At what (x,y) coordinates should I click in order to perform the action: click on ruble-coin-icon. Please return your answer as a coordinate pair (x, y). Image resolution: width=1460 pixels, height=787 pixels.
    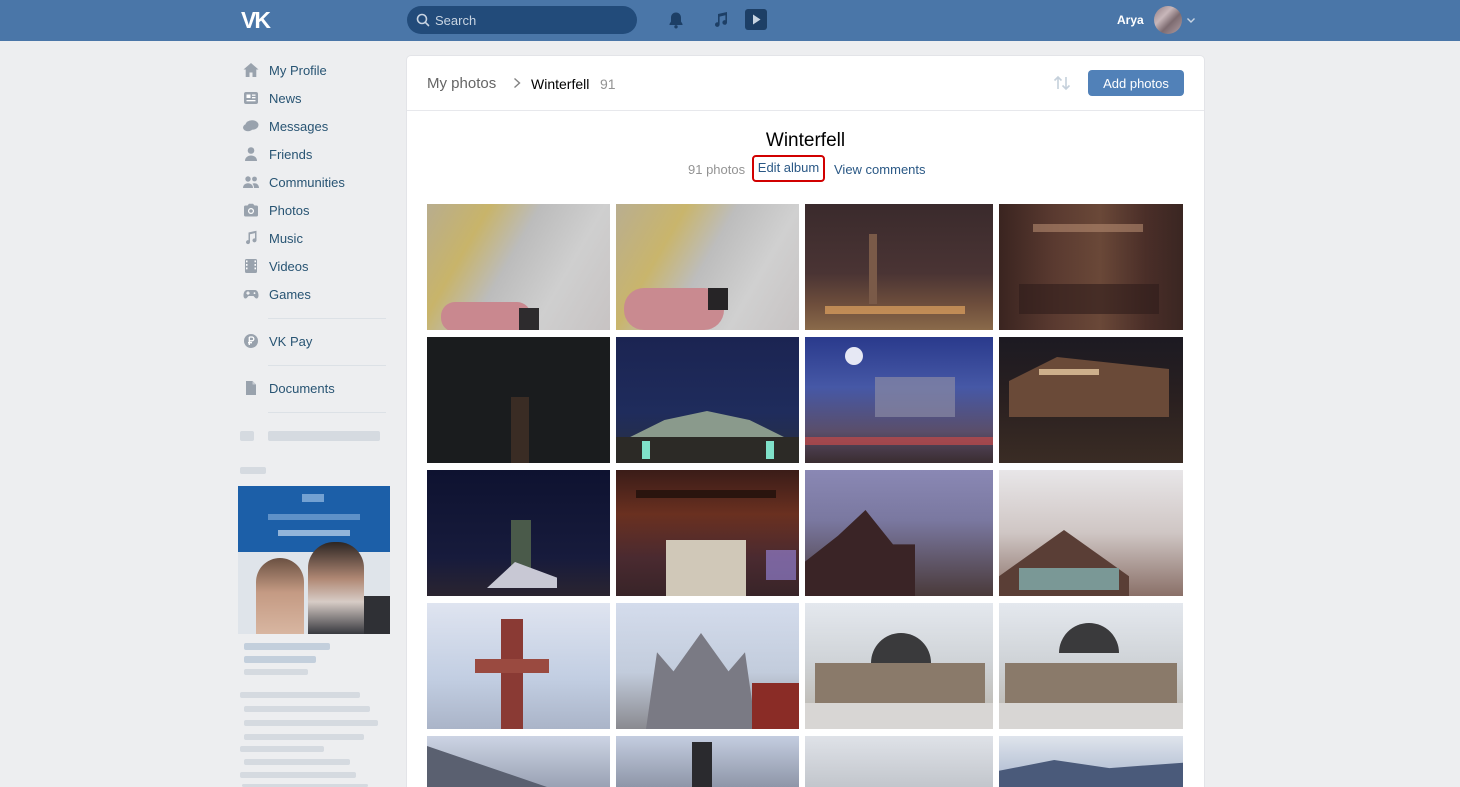
    Looking at the image, I should click on (251, 341).